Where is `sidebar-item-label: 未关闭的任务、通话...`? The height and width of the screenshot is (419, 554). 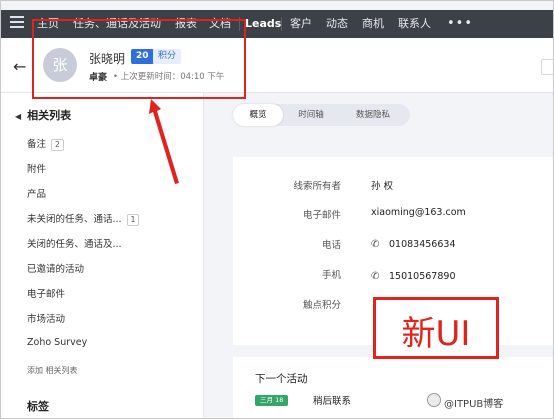 sidebar-item-label: 未关闭的任务、通话... is located at coordinates (74, 219).